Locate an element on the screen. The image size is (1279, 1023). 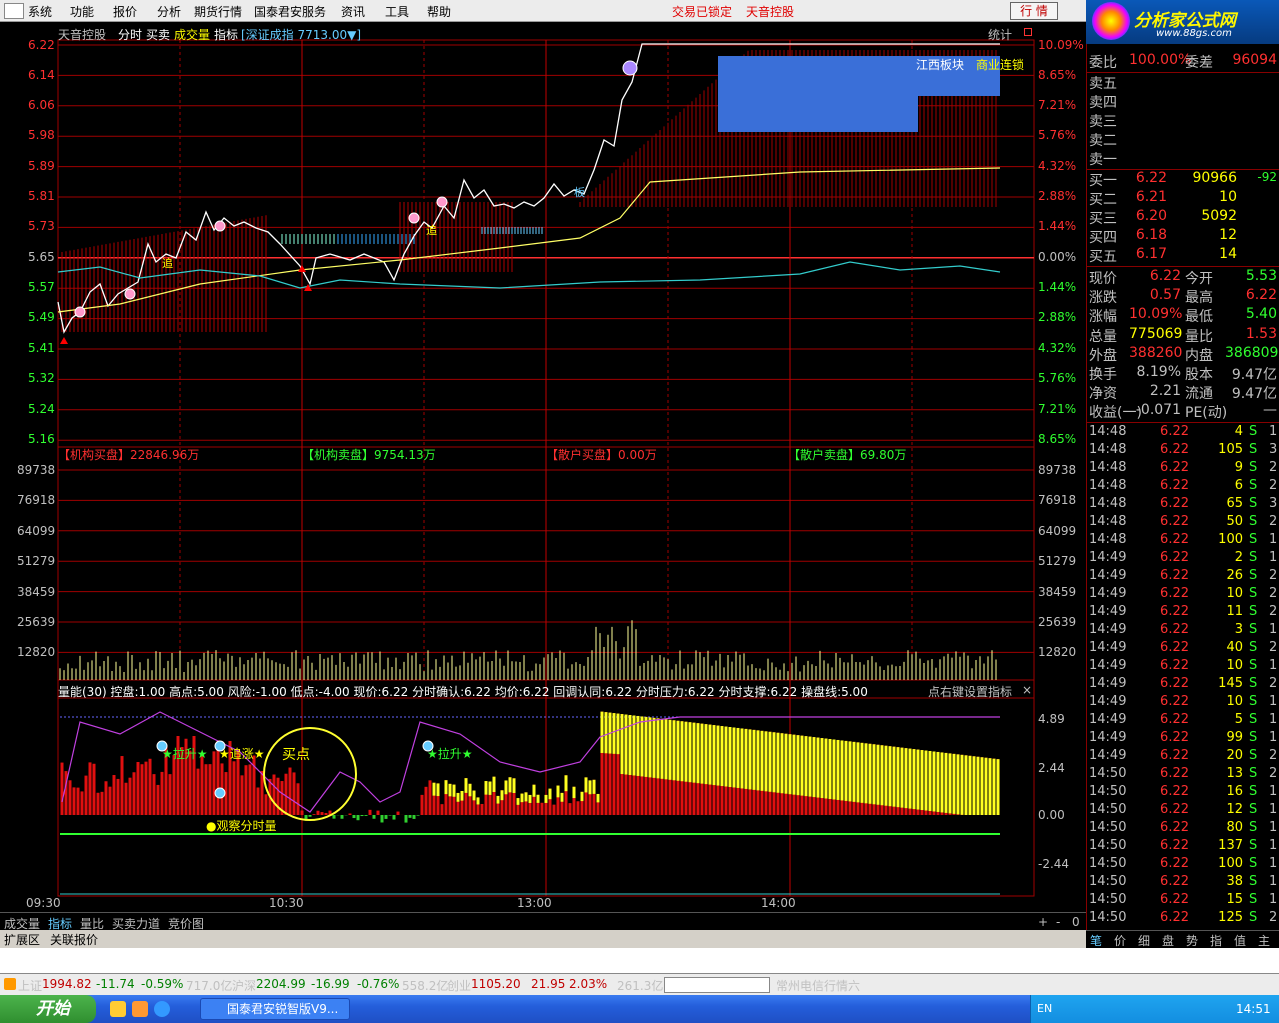
index-cy-amount: 261.3亿 is located at coordinates (640, 986).